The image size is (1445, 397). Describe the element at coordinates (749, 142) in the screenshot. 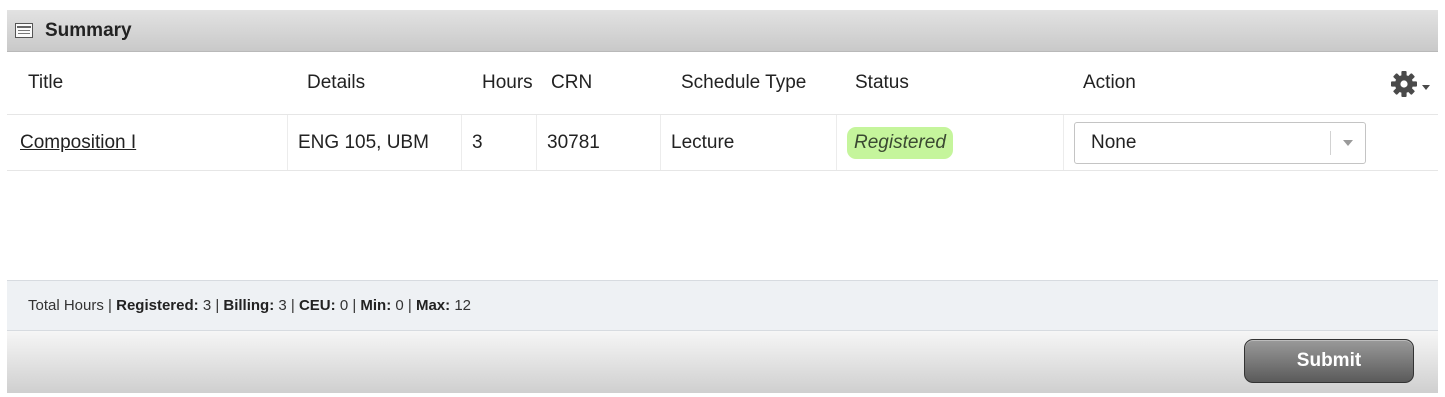

I see `cell-schedule-type: Lecture` at that location.